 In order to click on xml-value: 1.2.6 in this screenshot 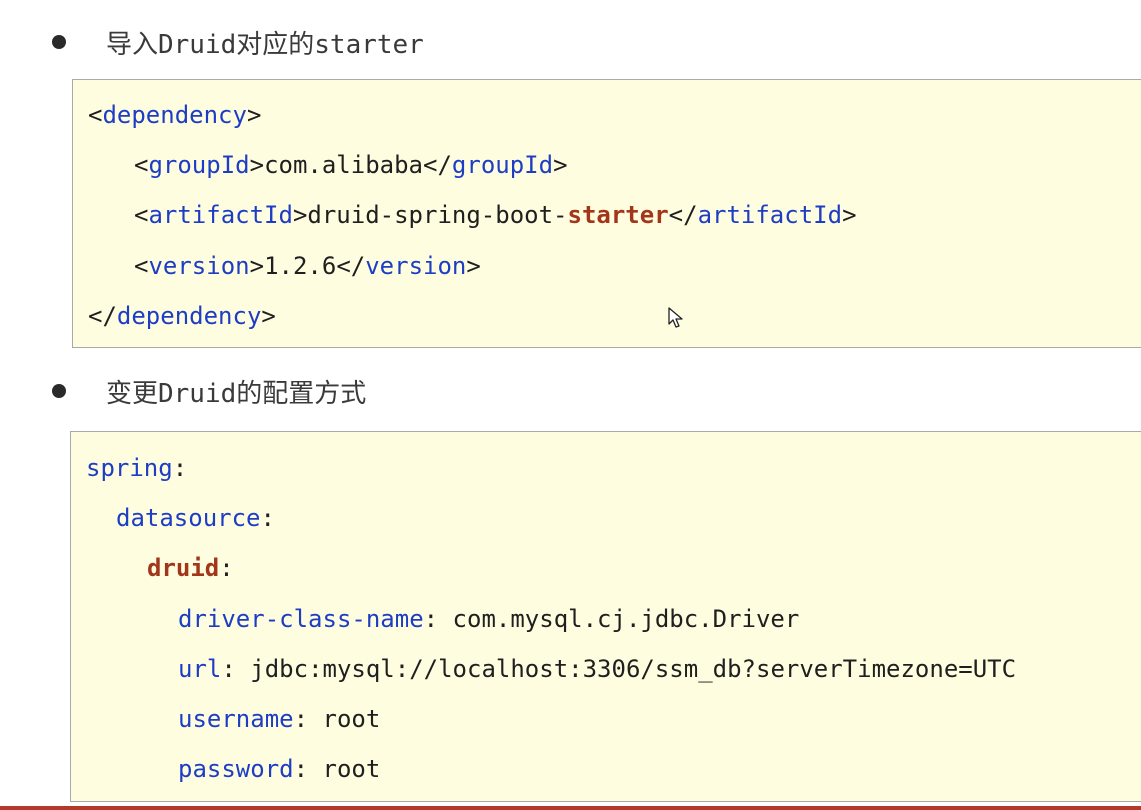, I will do `click(300, 266)`.